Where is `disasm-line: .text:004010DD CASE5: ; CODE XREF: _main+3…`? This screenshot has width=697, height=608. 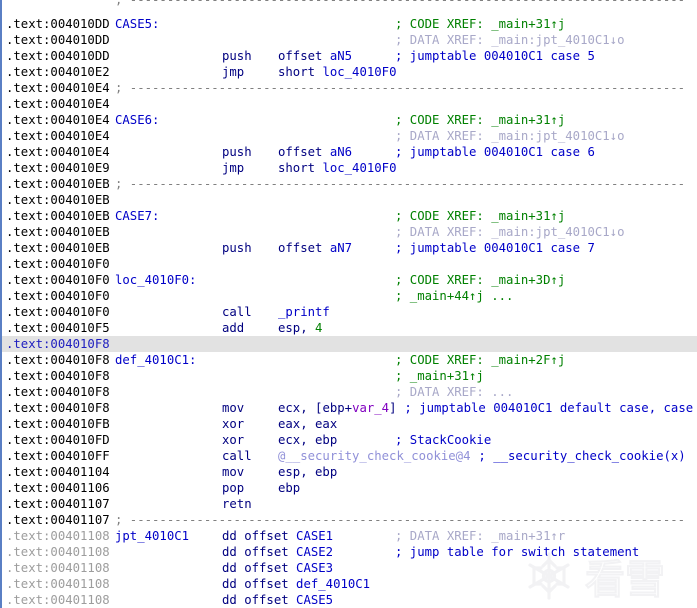
disasm-line: .text:004010DD CASE5: ; CODE XREF: _main+3… is located at coordinates (349, 24).